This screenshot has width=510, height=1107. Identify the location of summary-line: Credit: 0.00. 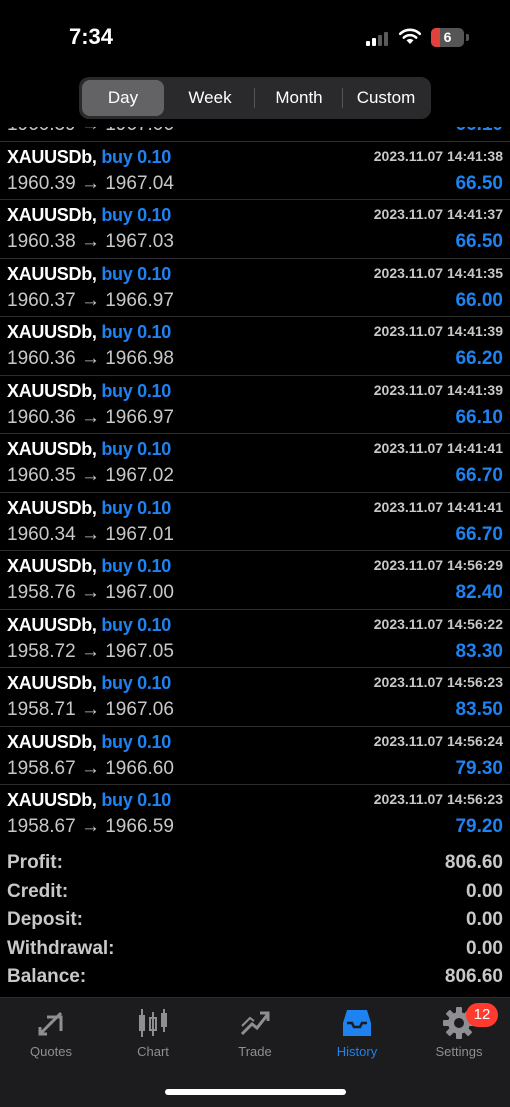
(255, 893).